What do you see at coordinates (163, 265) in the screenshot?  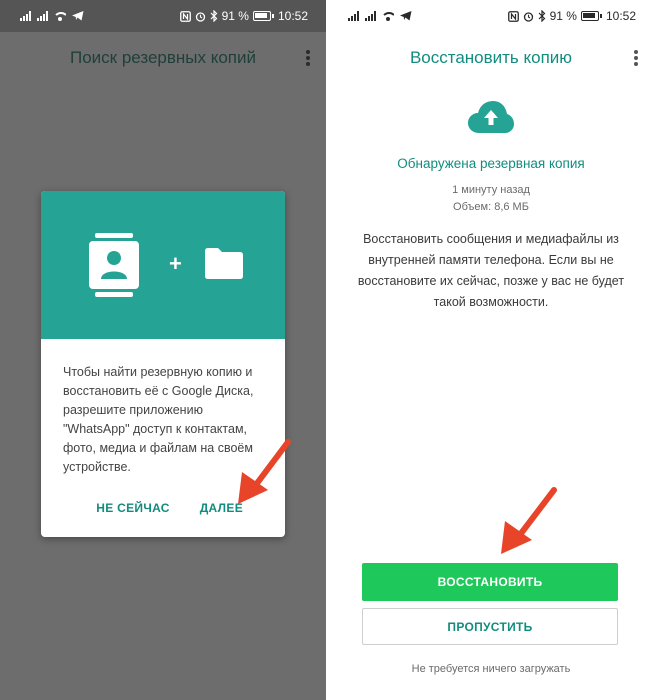 I see `dialog-header: +` at bounding box center [163, 265].